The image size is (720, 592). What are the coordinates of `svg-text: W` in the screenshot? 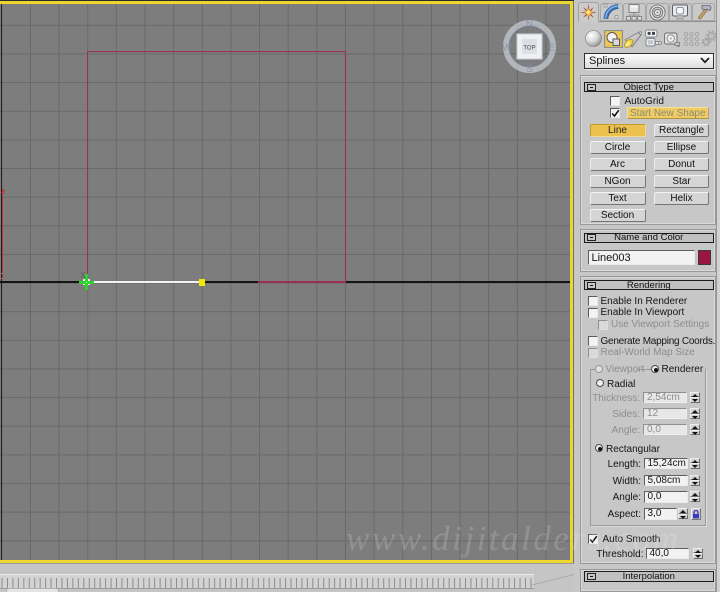 It's located at (507, 48).